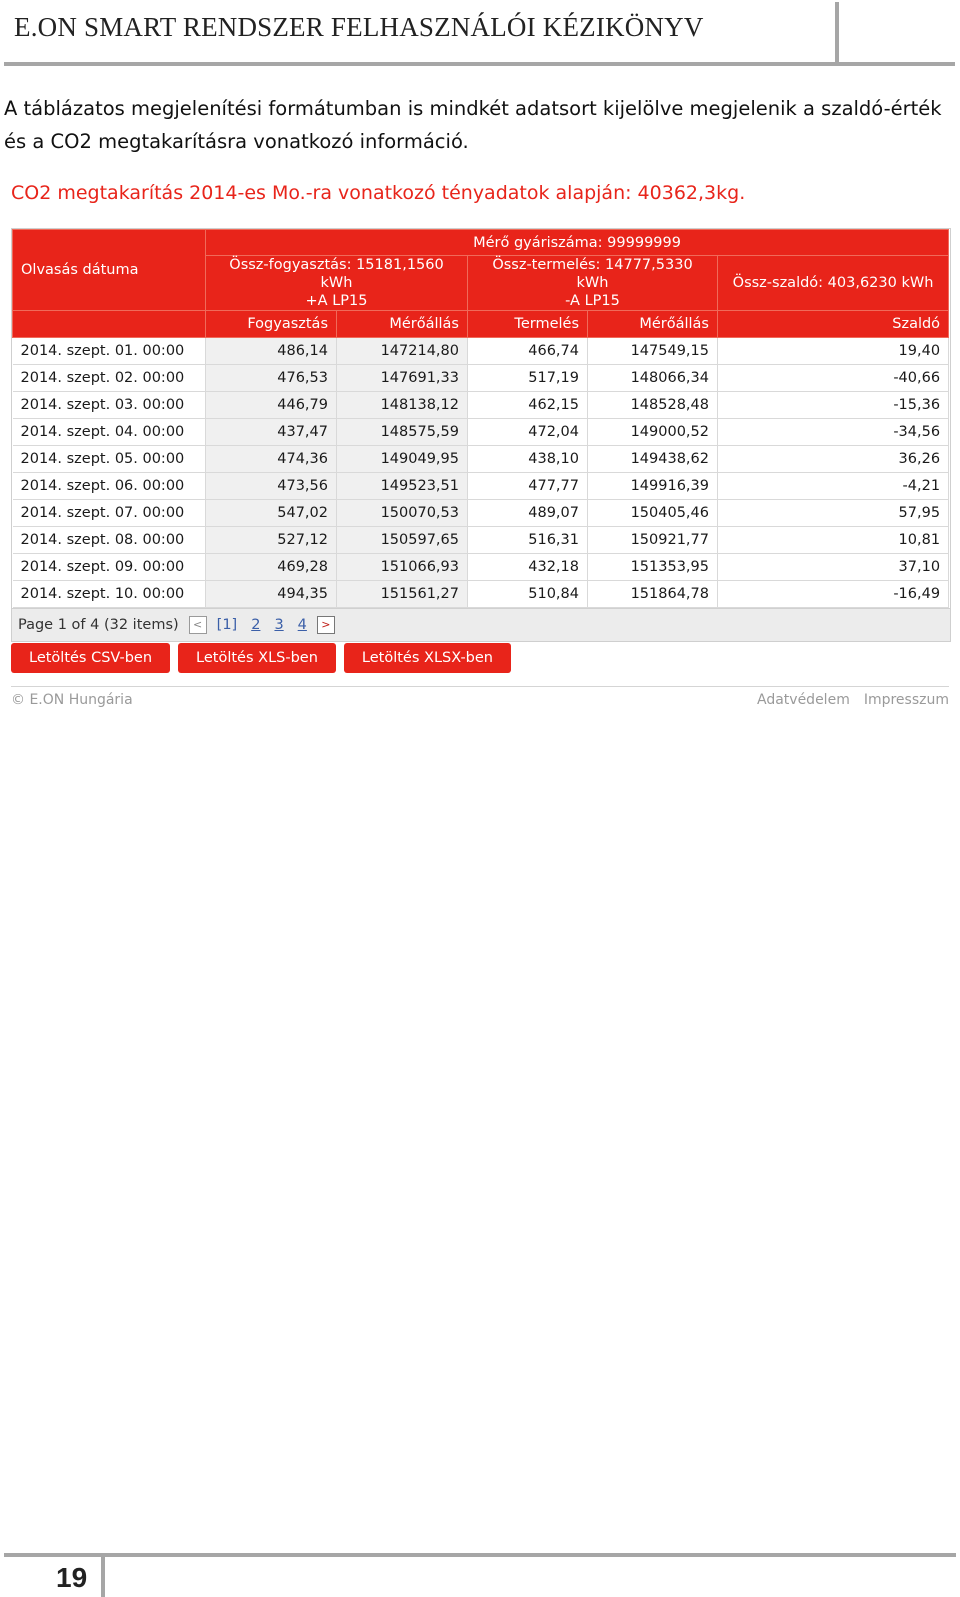 The width and height of the screenshot is (960, 1597). I want to click on cell-consumption: 474,36, so click(271, 459).